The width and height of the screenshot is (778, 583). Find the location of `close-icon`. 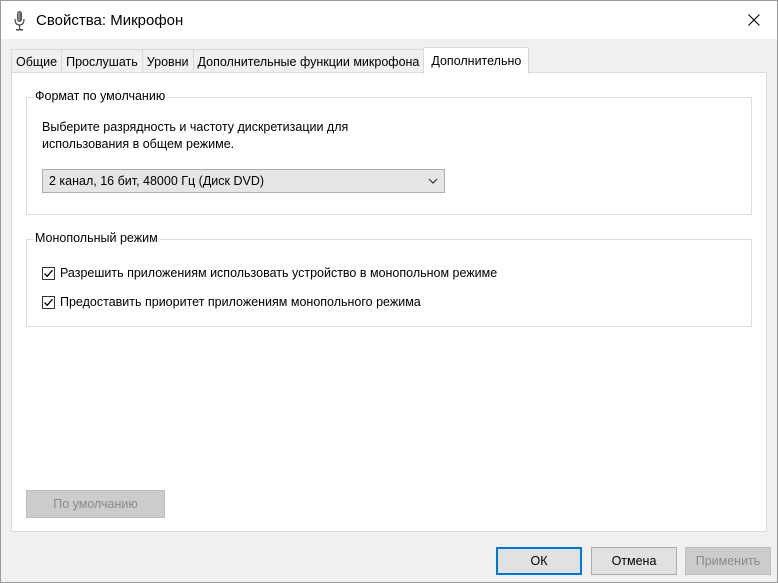

close-icon is located at coordinates (754, 20).